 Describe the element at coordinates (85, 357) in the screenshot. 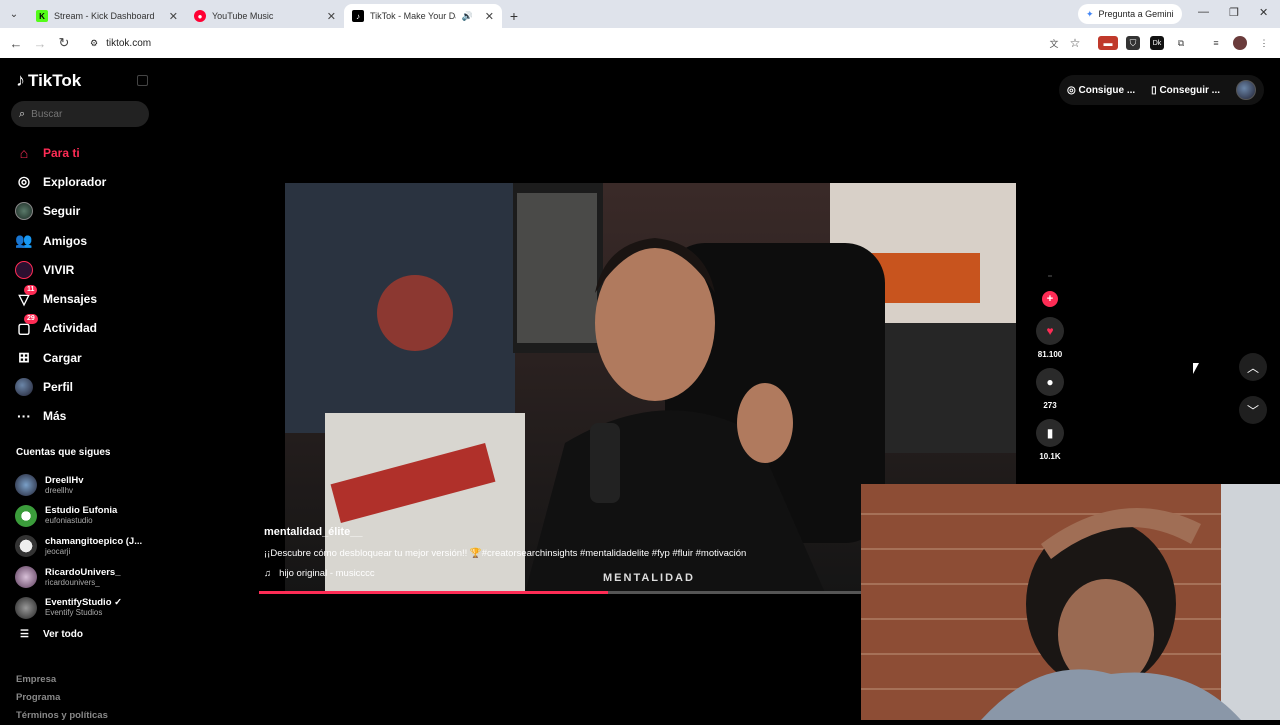

I see `sidebar-item-cargar: ⊞ Cargar` at that location.